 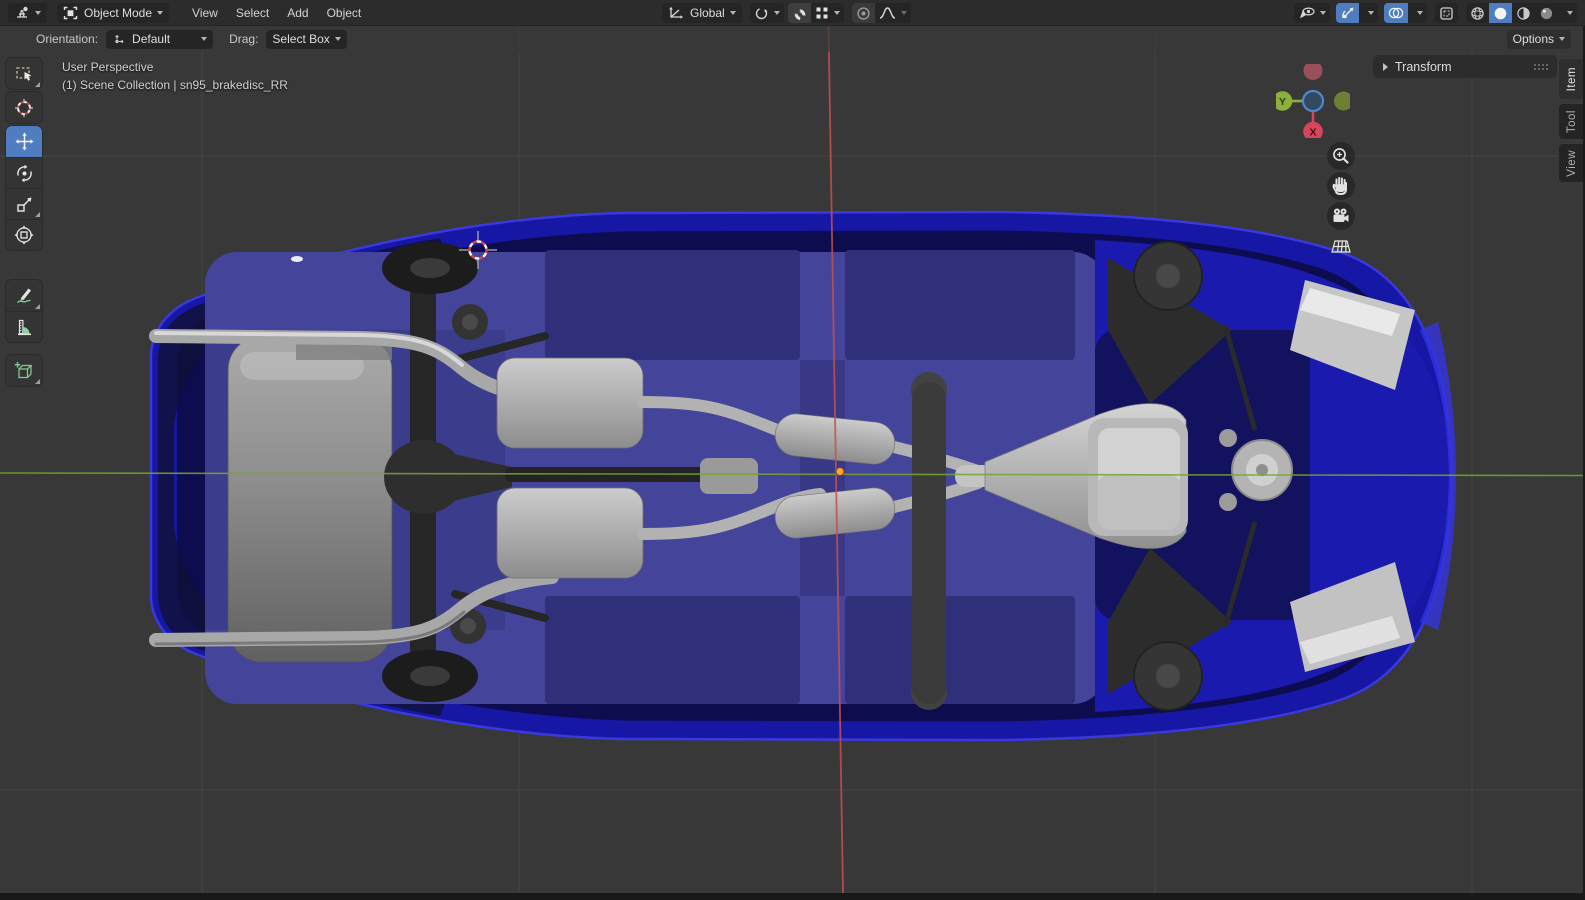 I want to click on rendered-sphere-icon, so click(x=1546, y=13).